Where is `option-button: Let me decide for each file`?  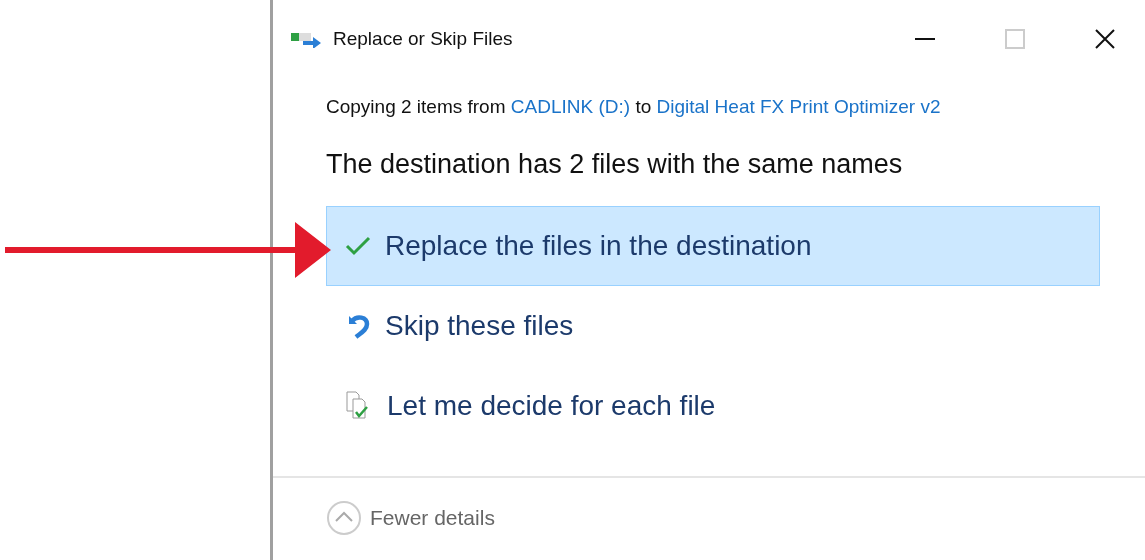 option-button: Let me decide for each file is located at coordinates (713, 406).